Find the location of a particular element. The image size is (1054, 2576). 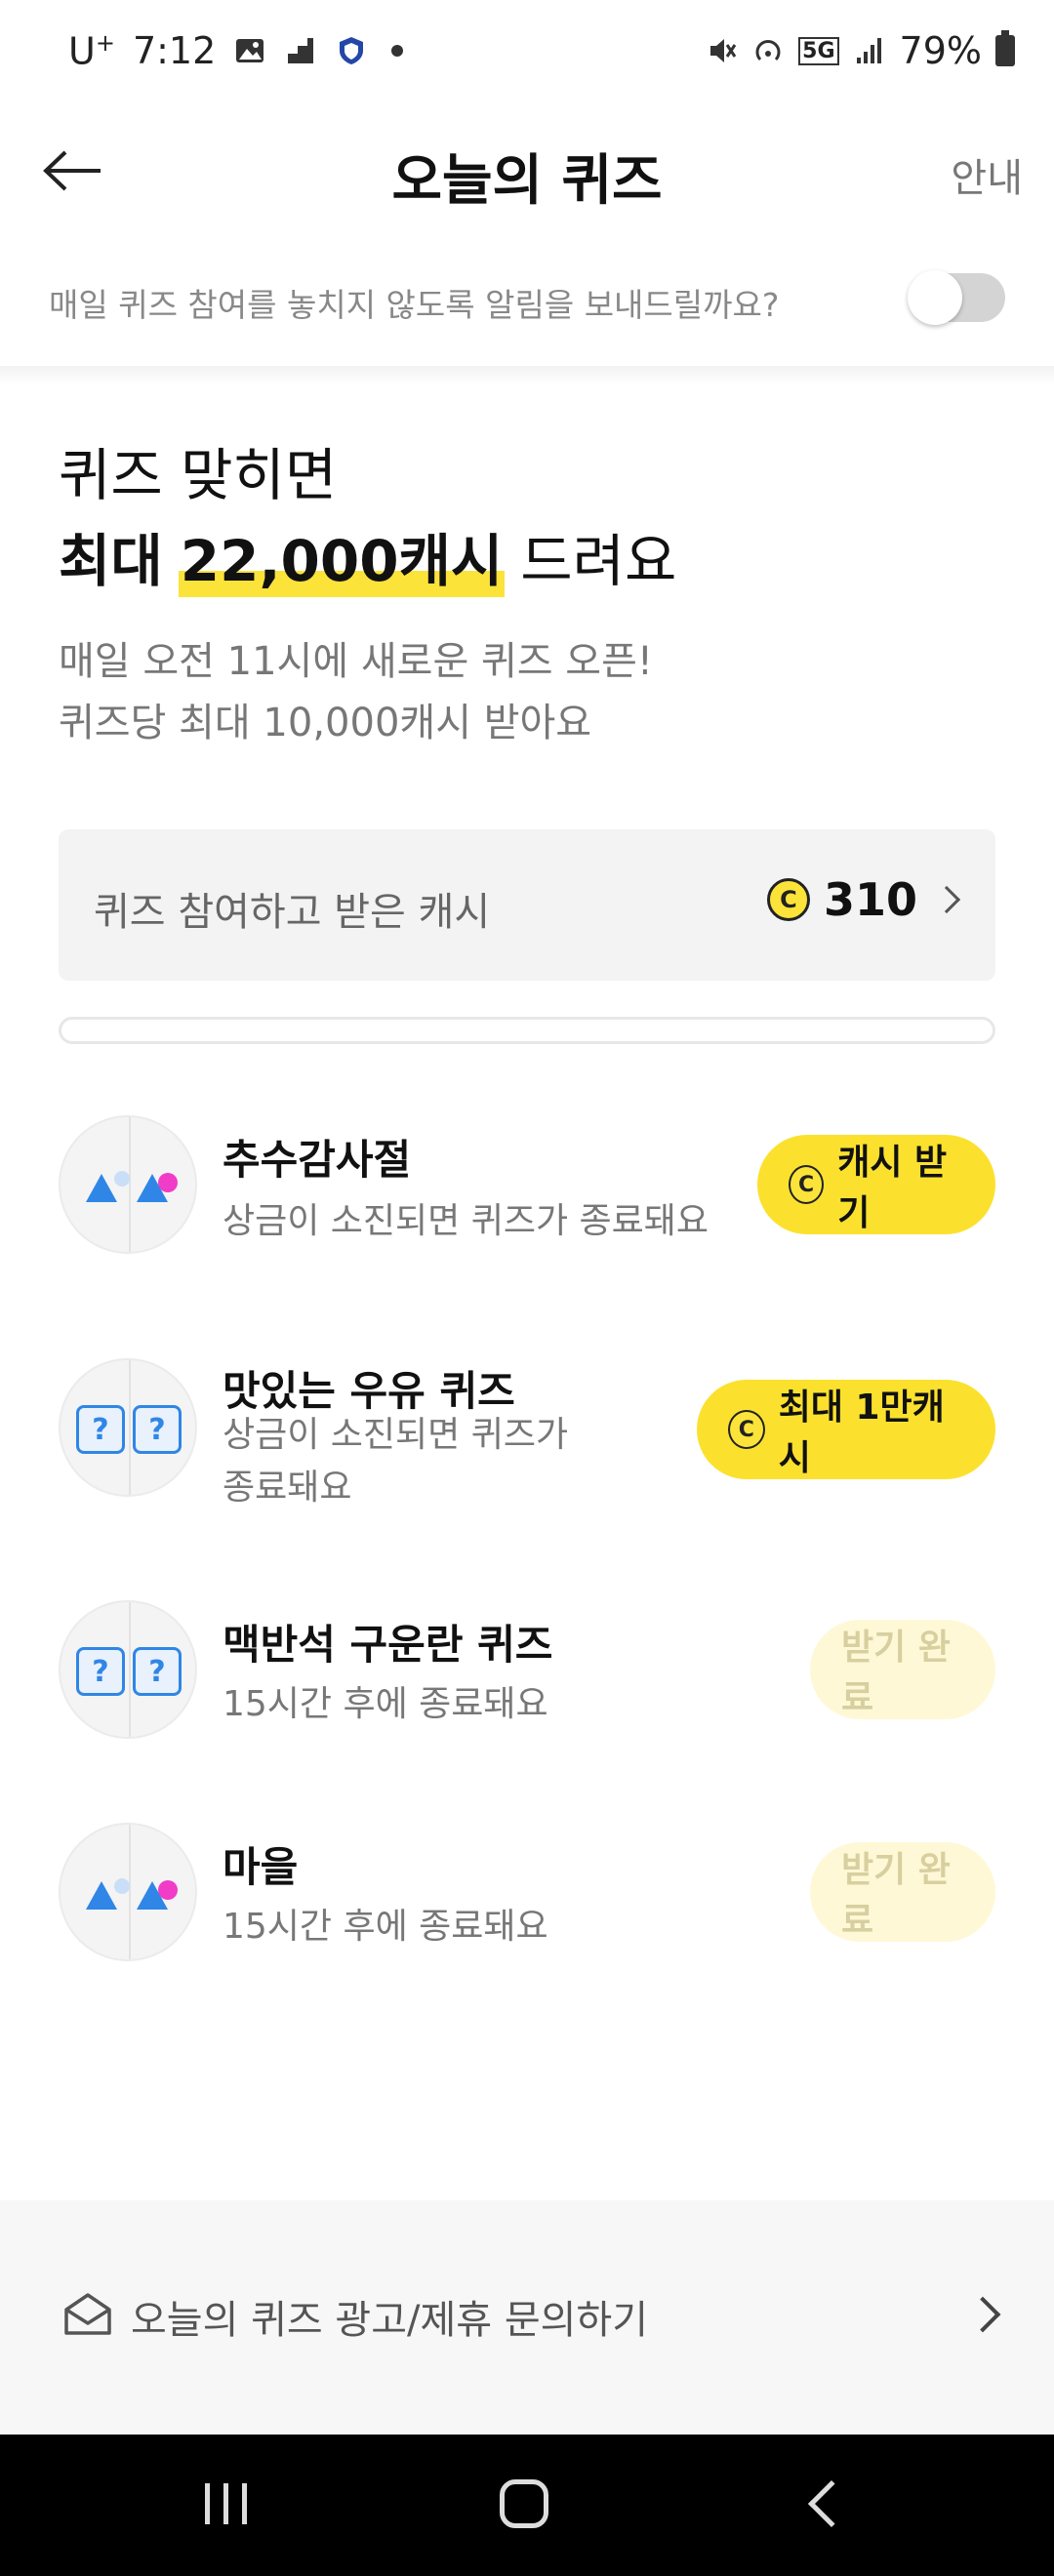

system-back-button is located at coordinates (831, 2503).